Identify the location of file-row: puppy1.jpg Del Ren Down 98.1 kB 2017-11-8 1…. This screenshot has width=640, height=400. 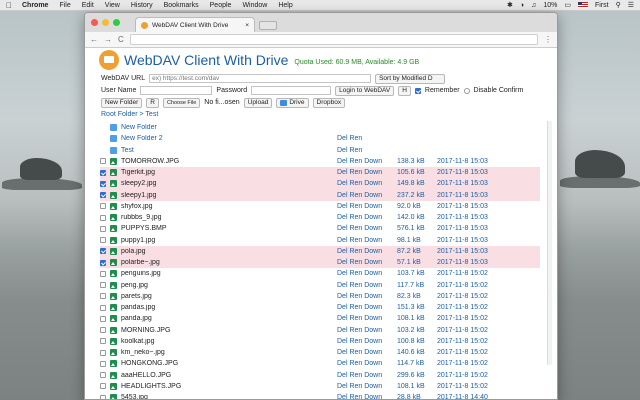
(320, 240).